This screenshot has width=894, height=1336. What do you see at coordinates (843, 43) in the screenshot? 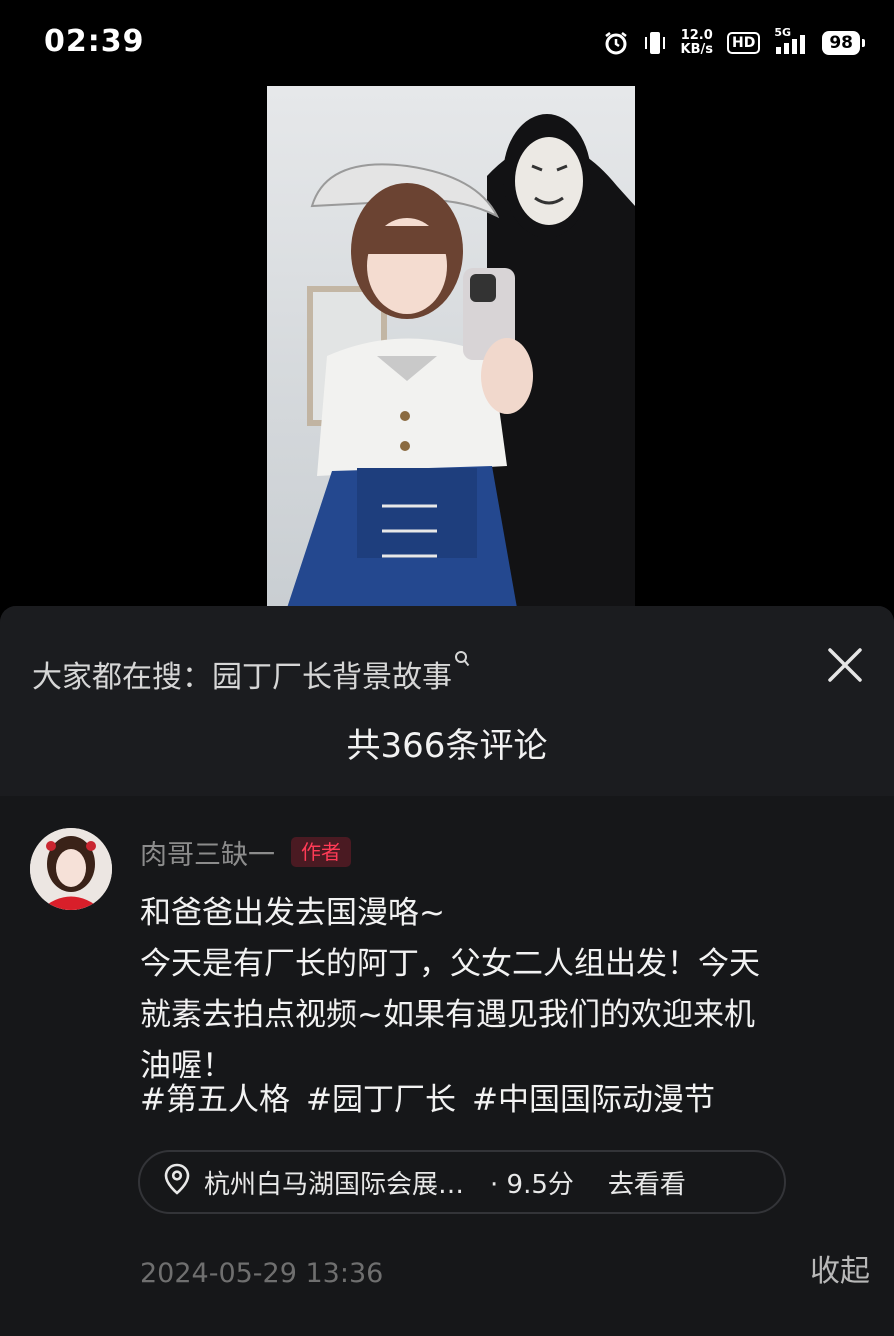
I see `battery-icon: 98` at bounding box center [843, 43].